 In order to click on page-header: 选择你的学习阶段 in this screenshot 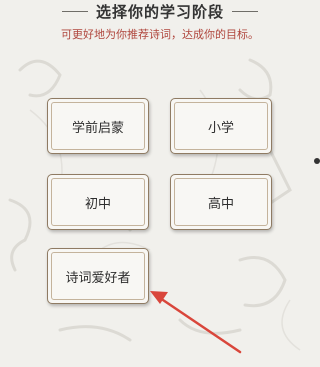, I will do `click(160, 11)`.